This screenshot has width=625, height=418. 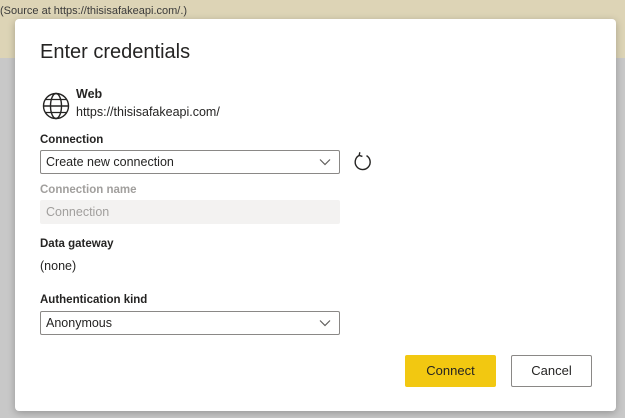 What do you see at coordinates (148, 112) in the screenshot?
I see `source-url: https://thisisafakeapi.com/` at bounding box center [148, 112].